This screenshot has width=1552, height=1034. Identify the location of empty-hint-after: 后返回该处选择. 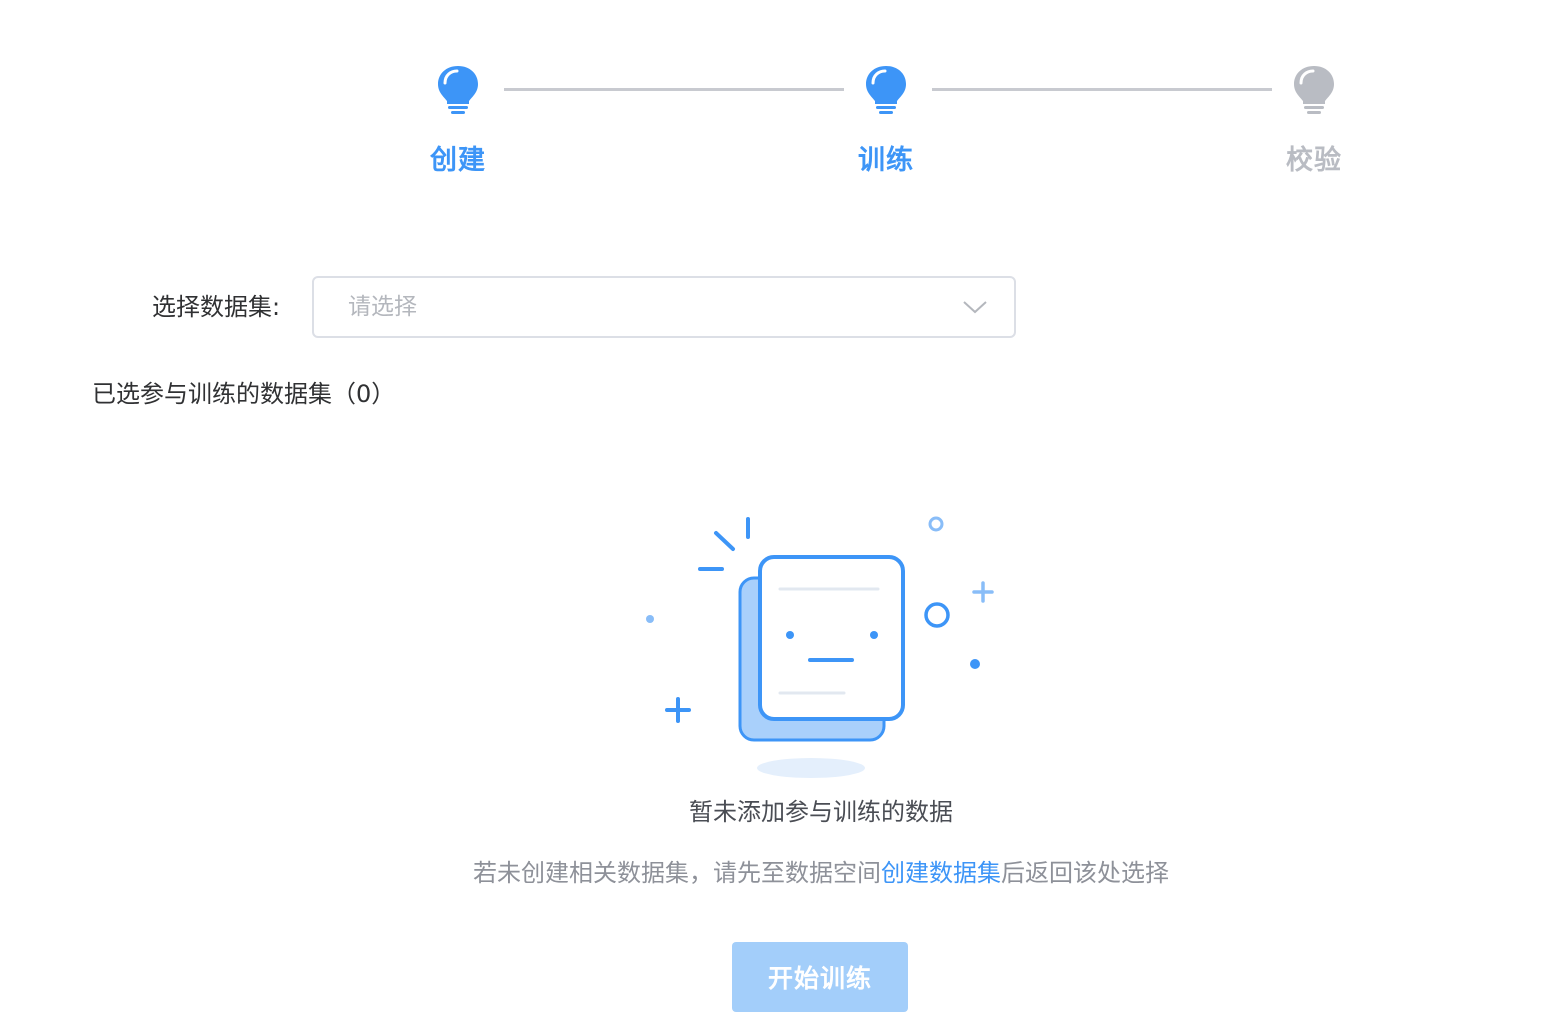
(1085, 873).